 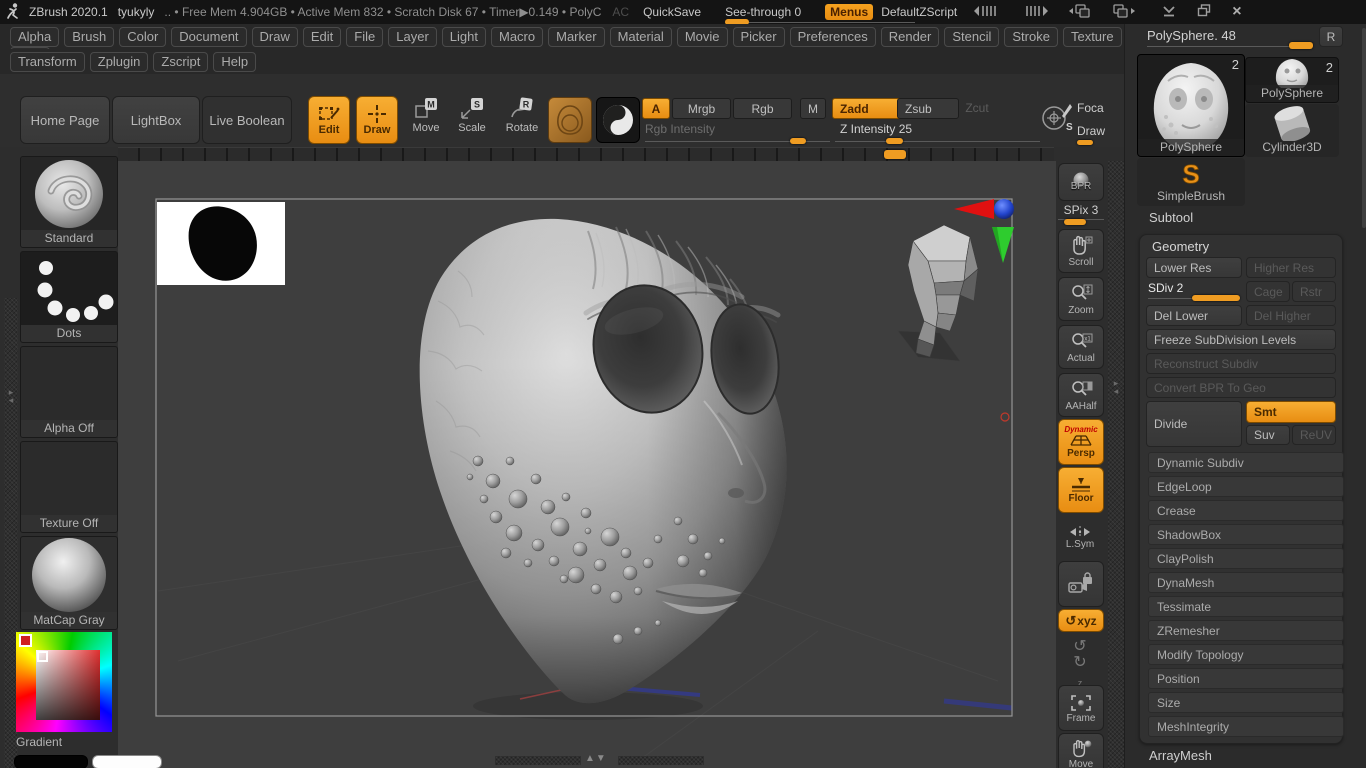 I want to click on scale-tool-button: S Scale, so click(x=472, y=119).